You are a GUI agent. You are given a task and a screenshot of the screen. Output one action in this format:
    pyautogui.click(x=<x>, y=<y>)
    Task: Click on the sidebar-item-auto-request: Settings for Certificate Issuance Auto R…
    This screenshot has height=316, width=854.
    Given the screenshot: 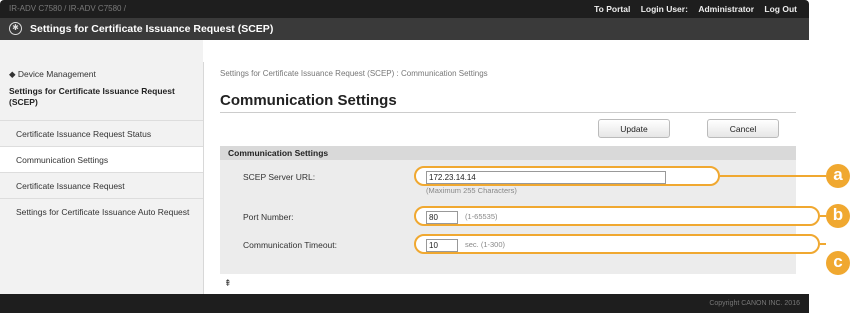 What is the action you would take?
    pyautogui.click(x=101, y=218)
    